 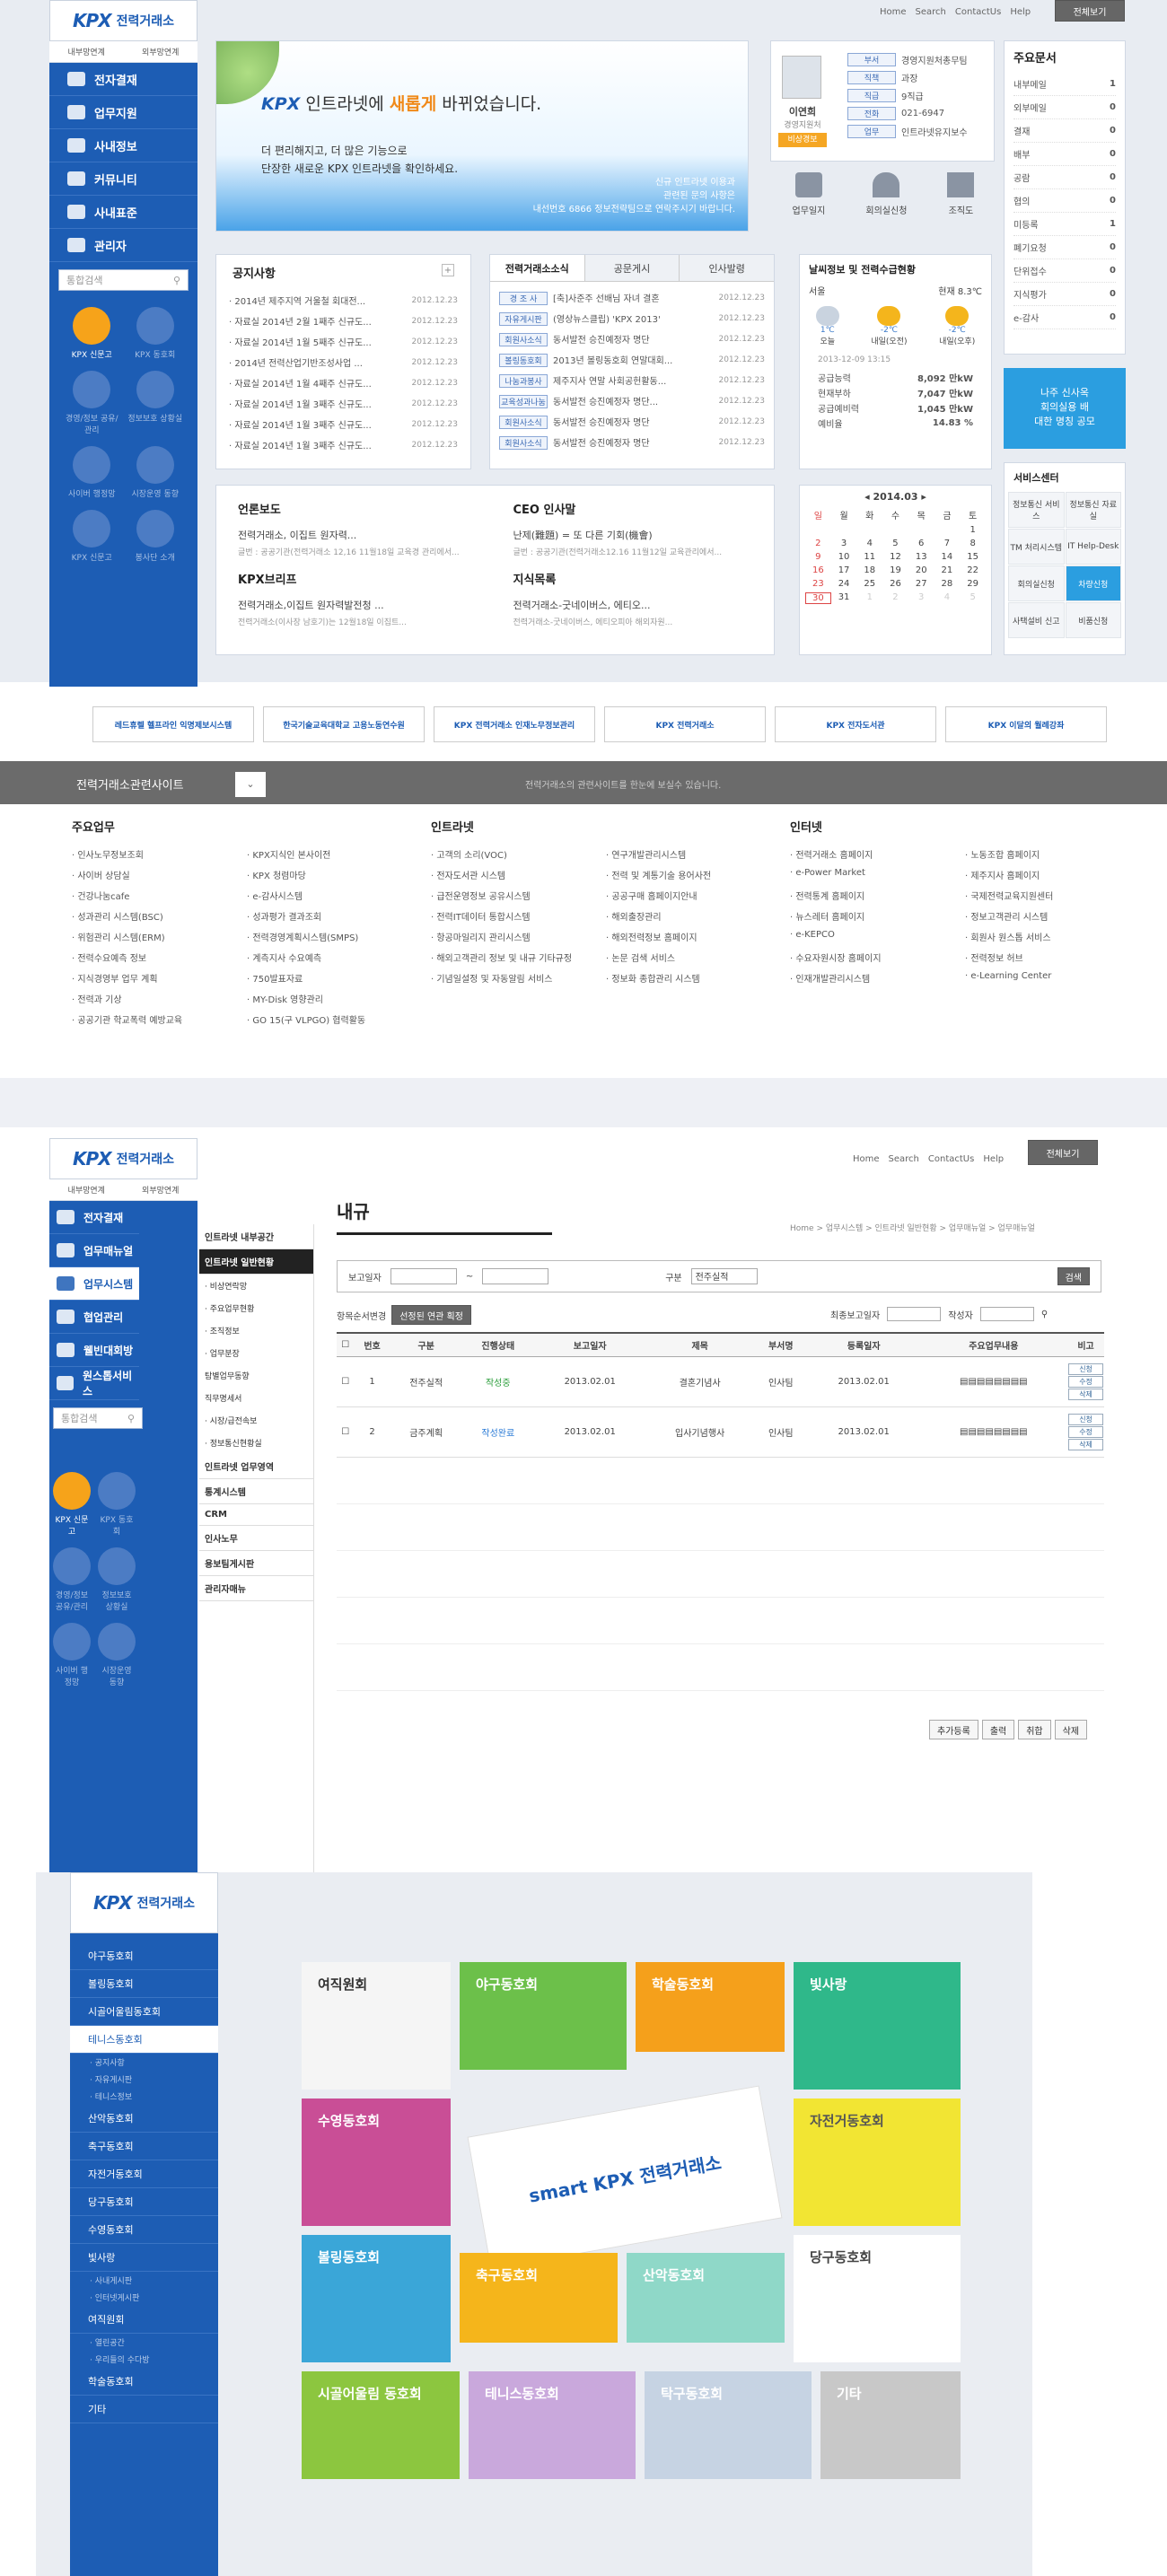 What do you see at coordinates (539, 2298) in the screenshot?
I see `tile-soccer: 축구동호회` at bounding box center [539, 2298].